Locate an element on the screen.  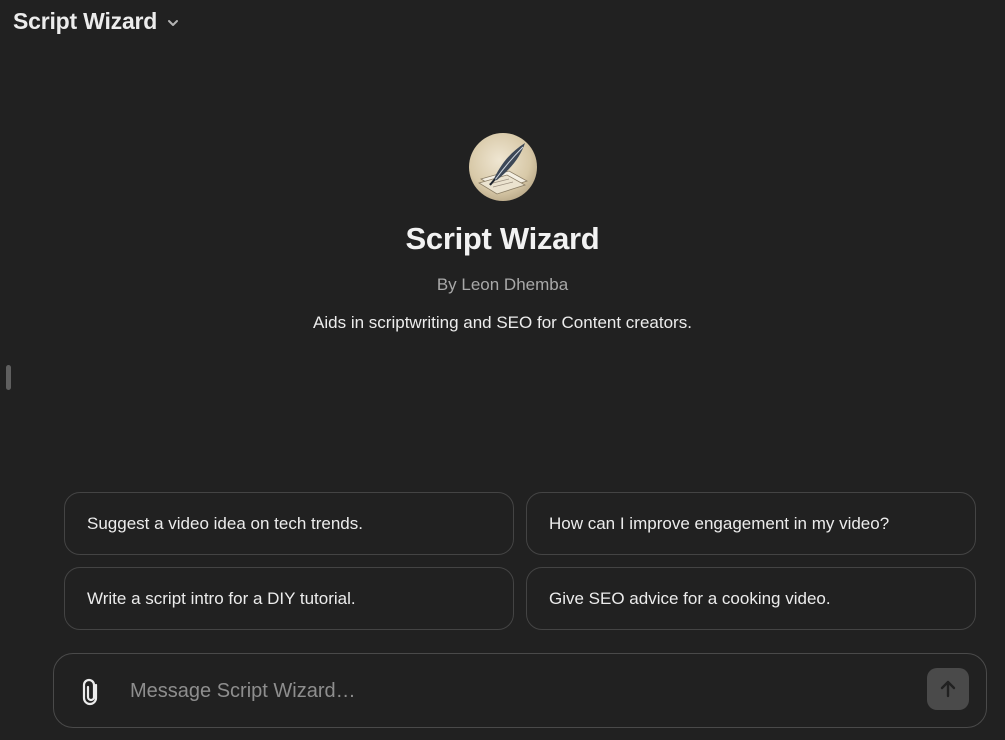
suggestion-card: Give SEO advice for a cooking video. is located at coordinates (751, 598).